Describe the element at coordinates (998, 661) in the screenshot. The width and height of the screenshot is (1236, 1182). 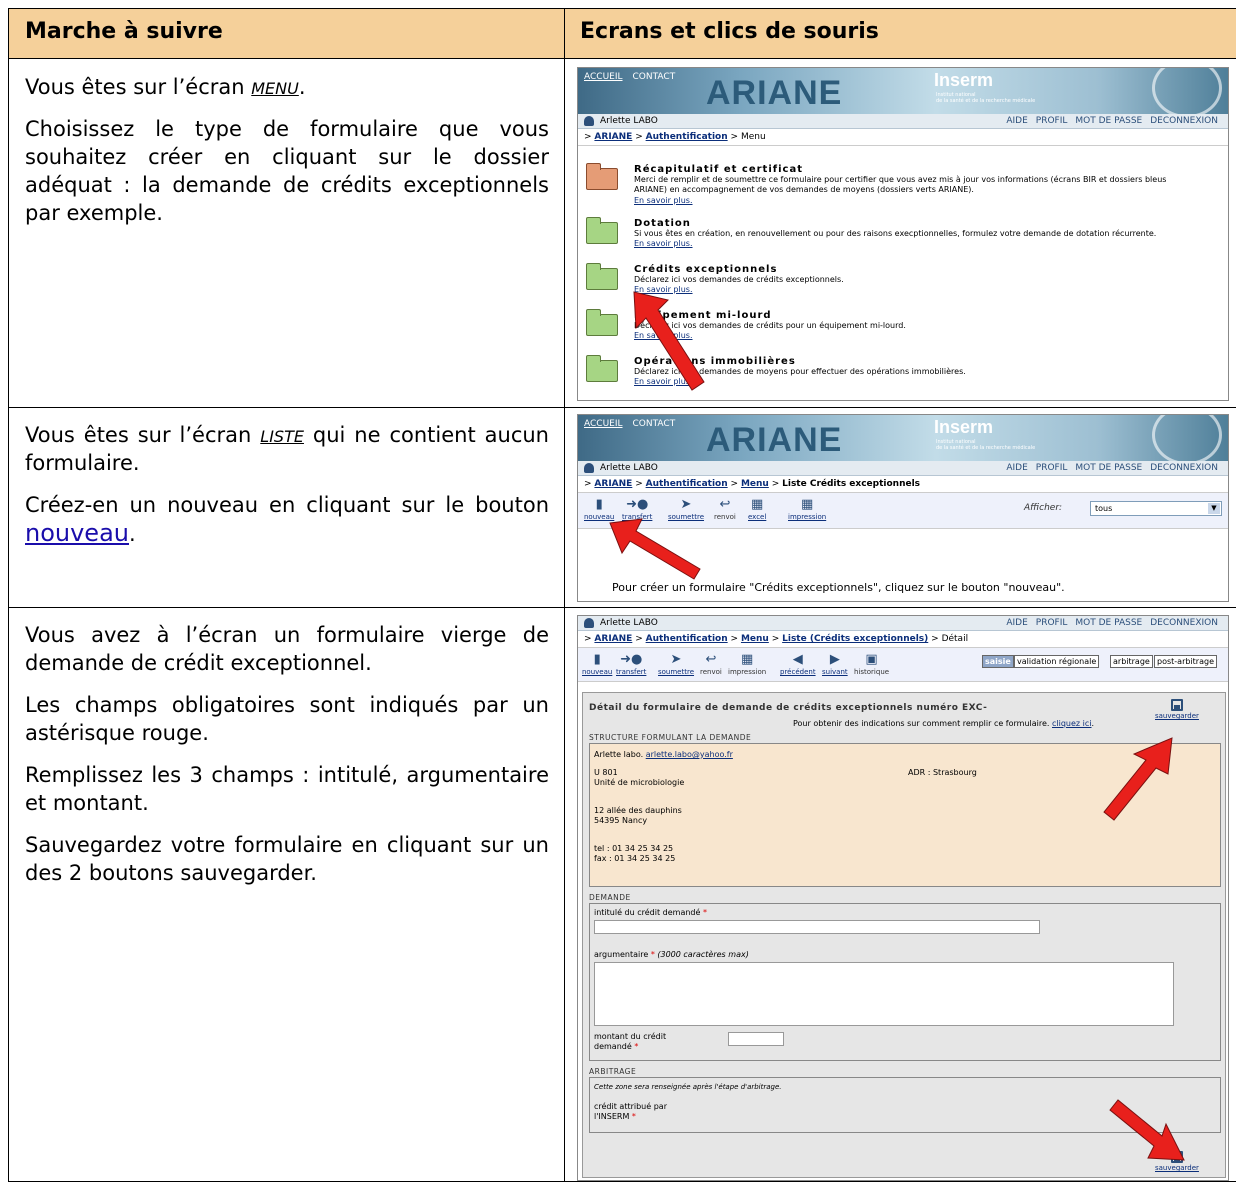
I see `tab-saisie: saisie` at that location.